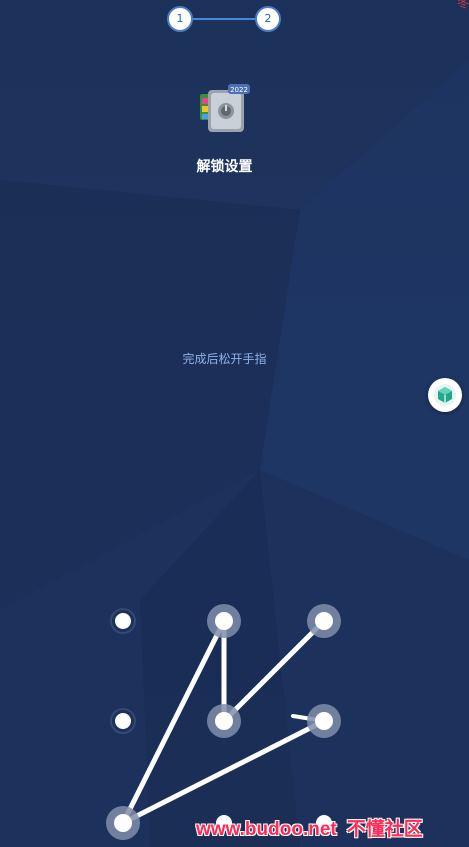 Image resolution: width=469 pixels, height=847 pixels. Describe the element at coordinates (384, 829) in the screenshot. I see `watermark-cn: 不懂社区` at that location.